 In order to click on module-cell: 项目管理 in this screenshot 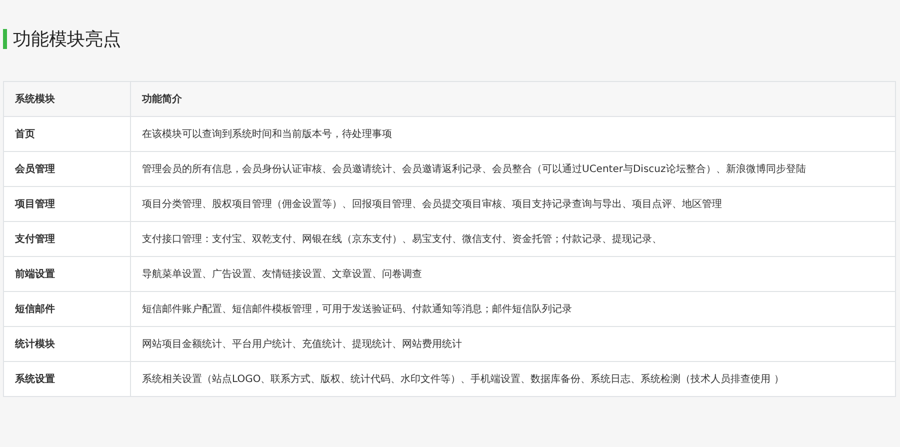, I will do `click(67, 204)`.